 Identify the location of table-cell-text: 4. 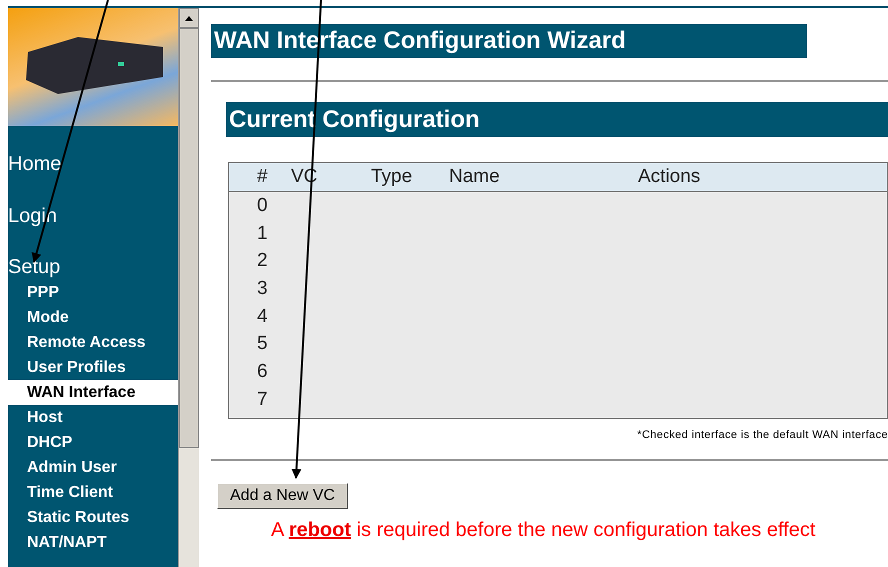
(263, 317).